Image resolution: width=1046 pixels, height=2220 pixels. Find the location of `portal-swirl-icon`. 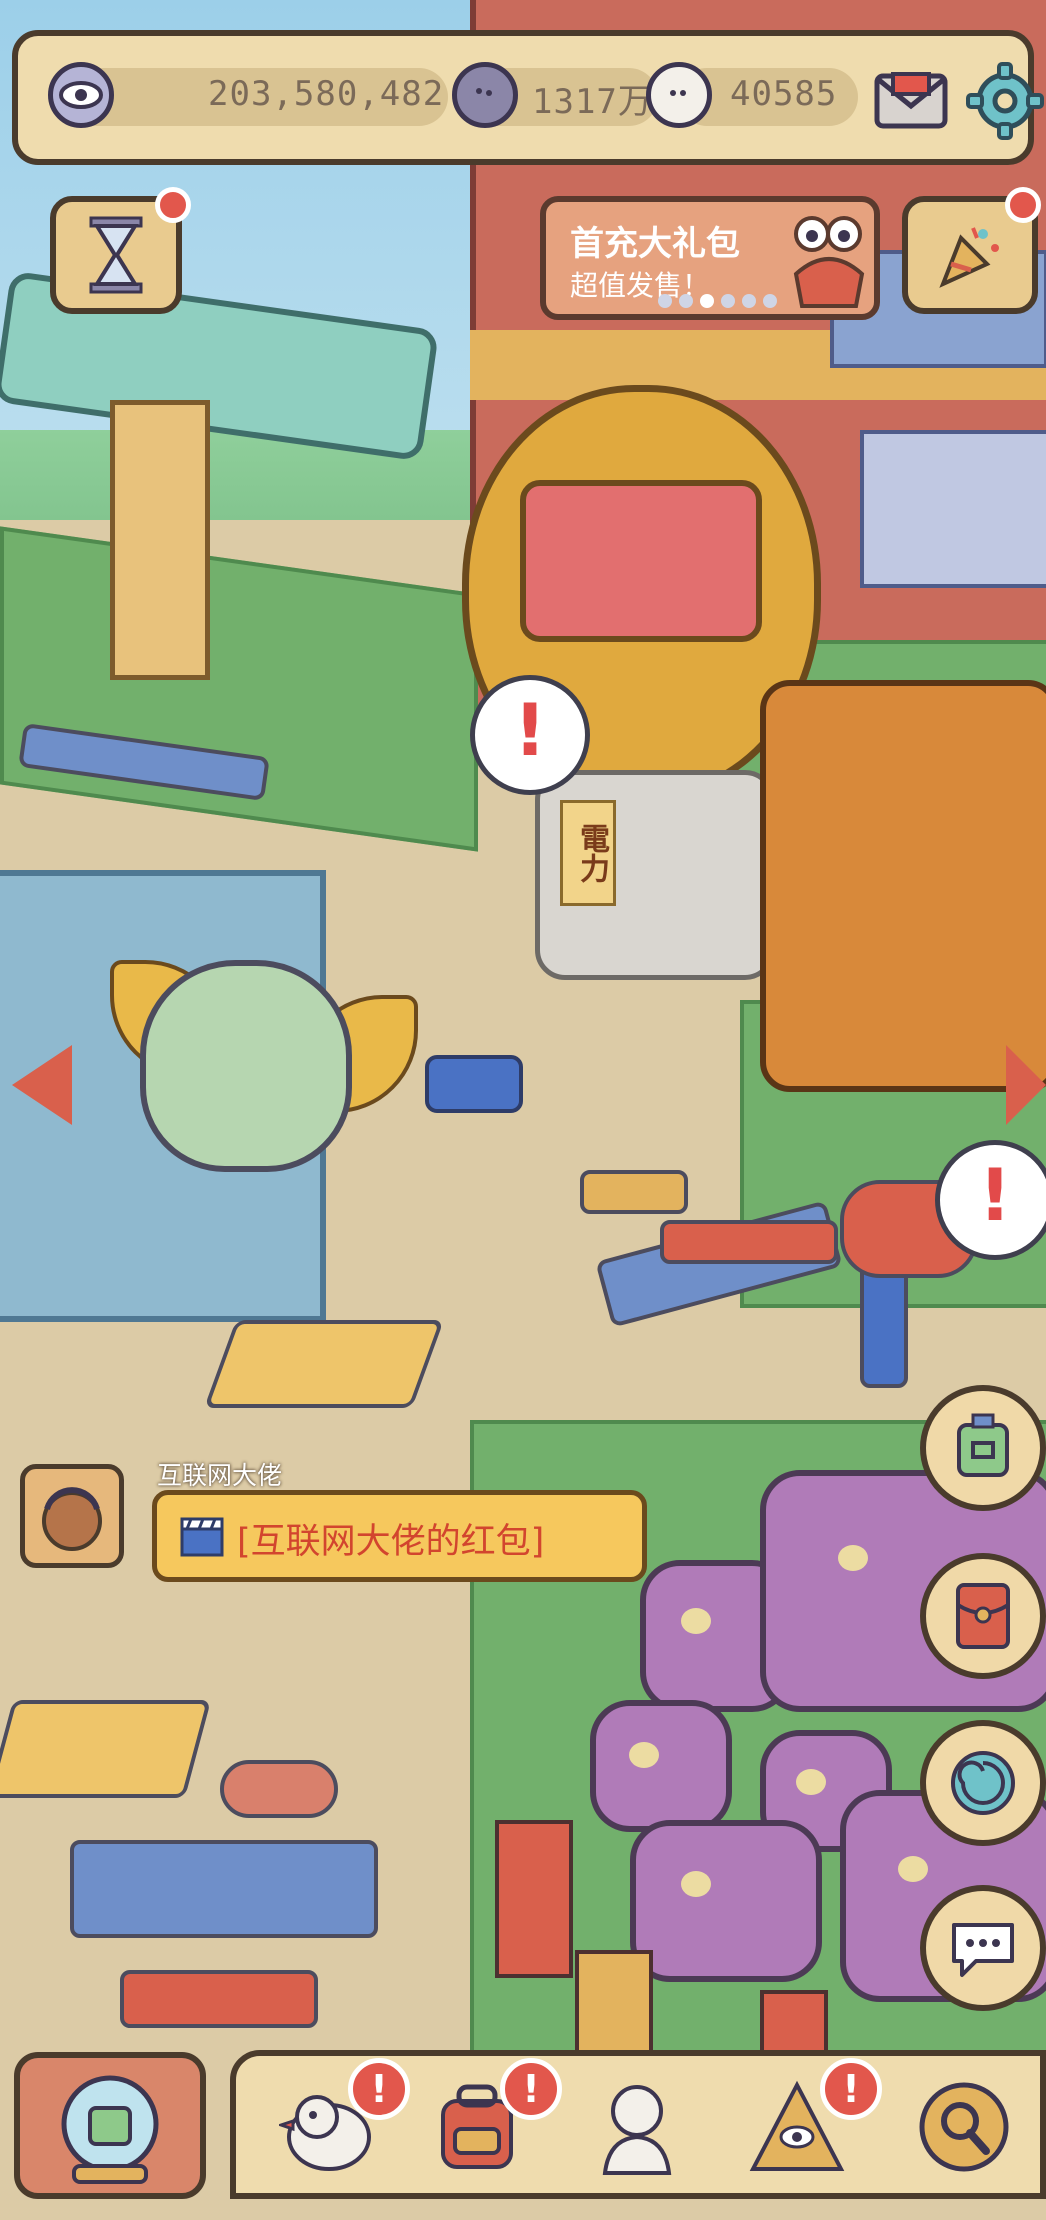

portal-swirl-icon is located at coordinates (983, 1783).